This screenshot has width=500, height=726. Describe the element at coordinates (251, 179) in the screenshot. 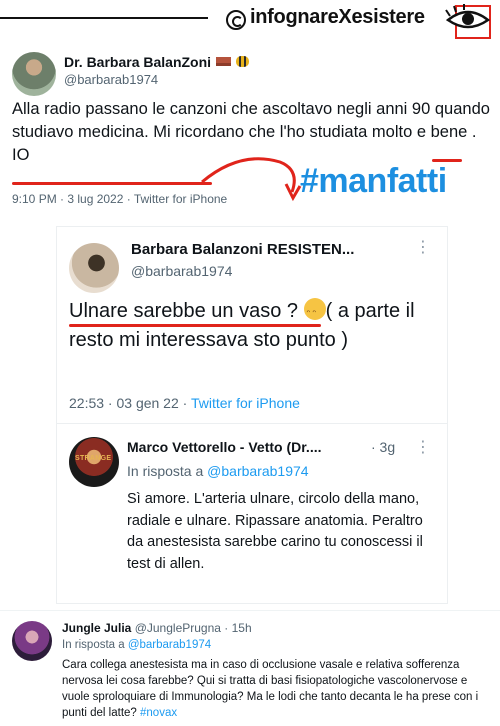

I see `annotation-arrow-icon` at that location.